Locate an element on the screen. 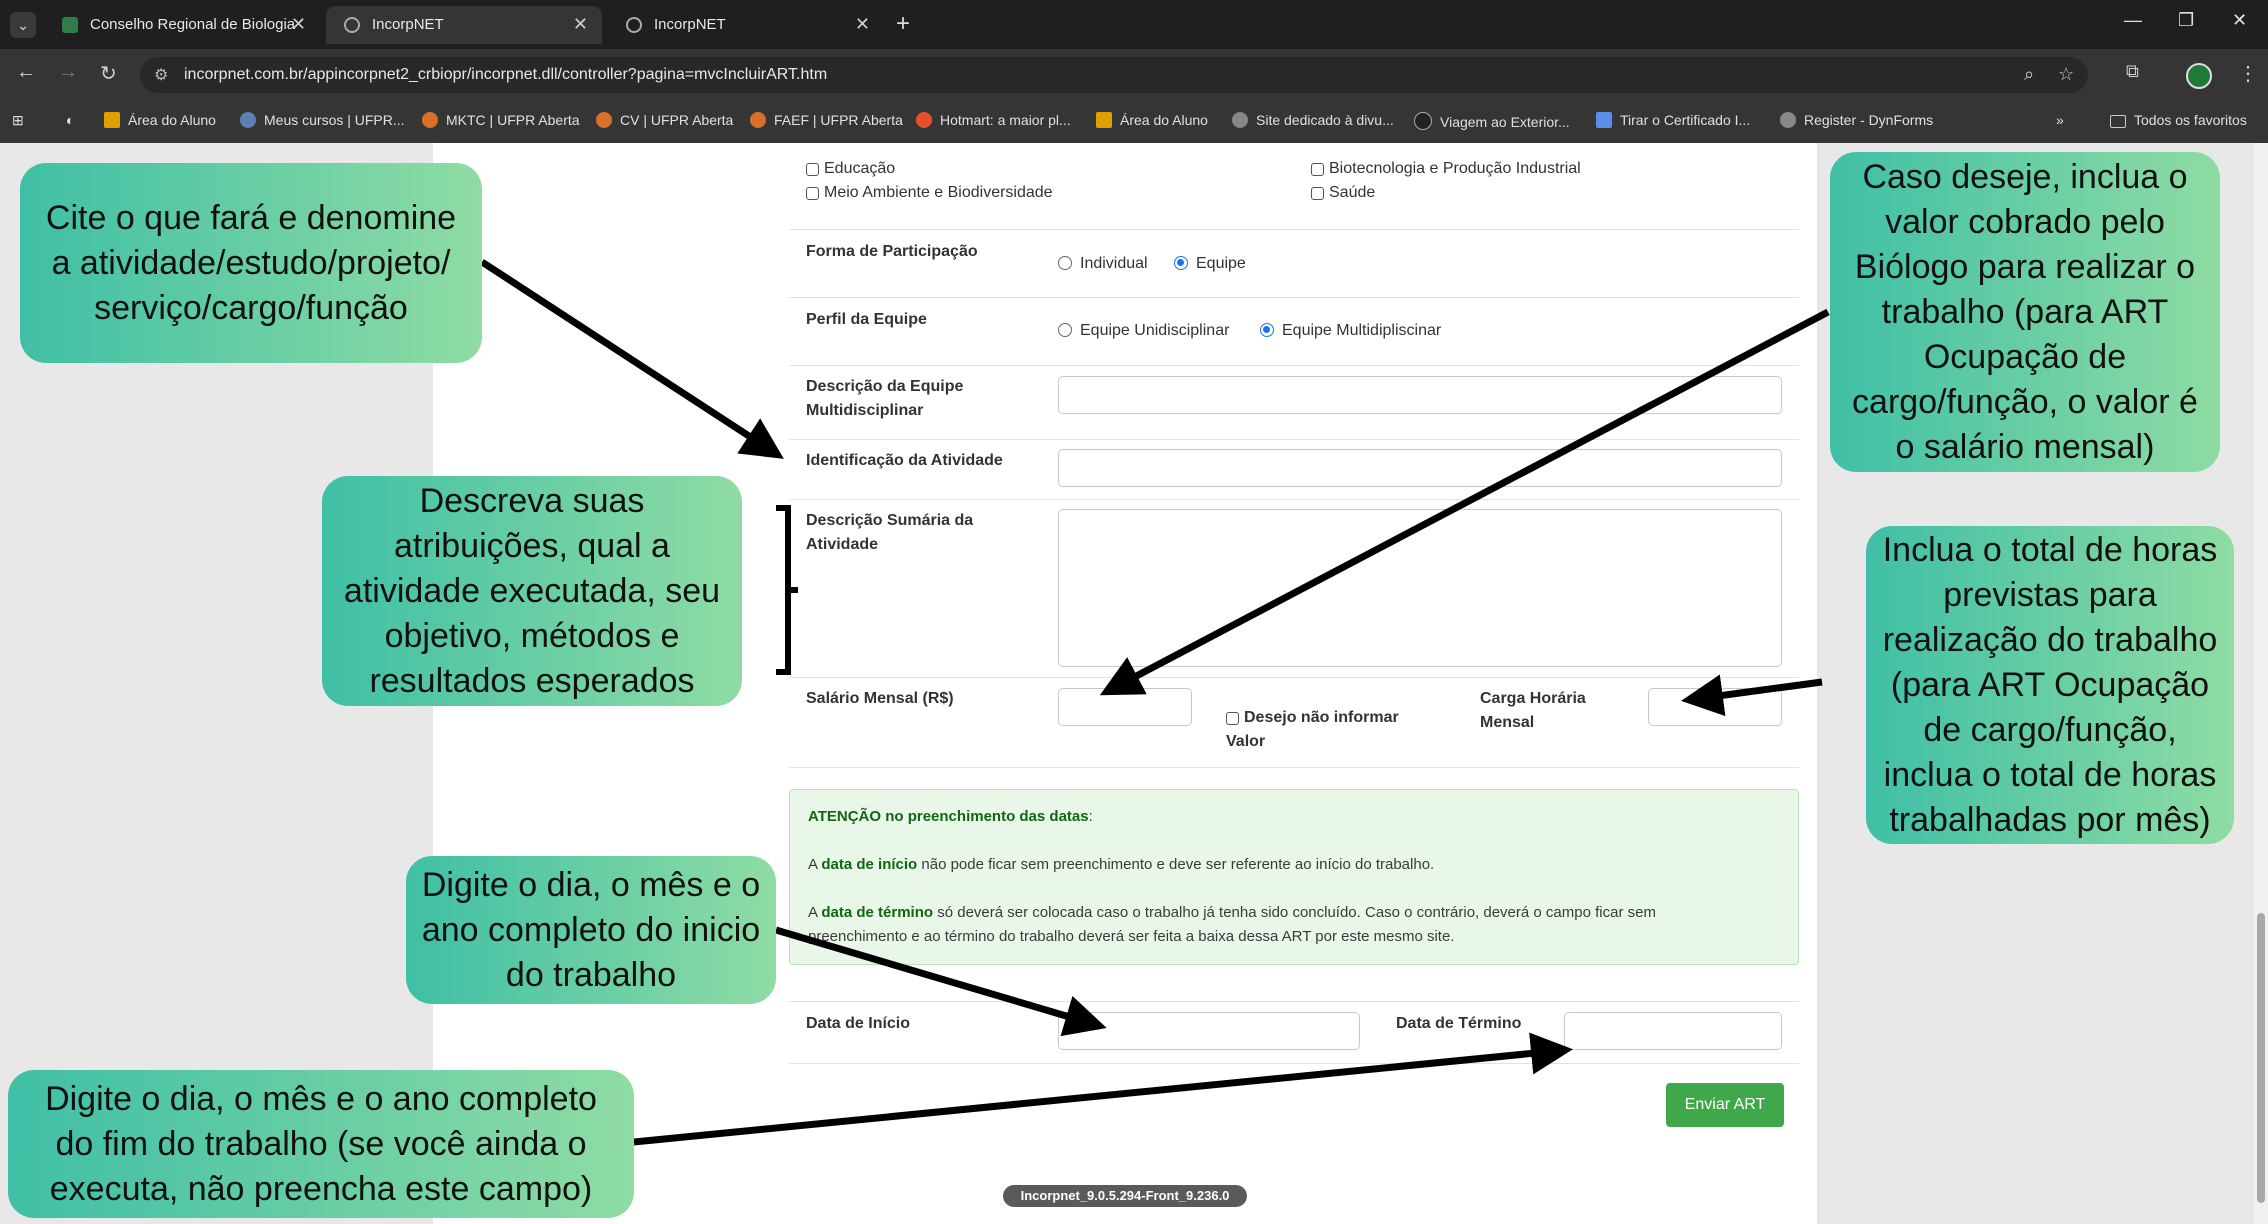 Image resolution: width=2268 pixels, height=1224 pixels. reload-icon: ↻ is located at coordinates (108, 73).